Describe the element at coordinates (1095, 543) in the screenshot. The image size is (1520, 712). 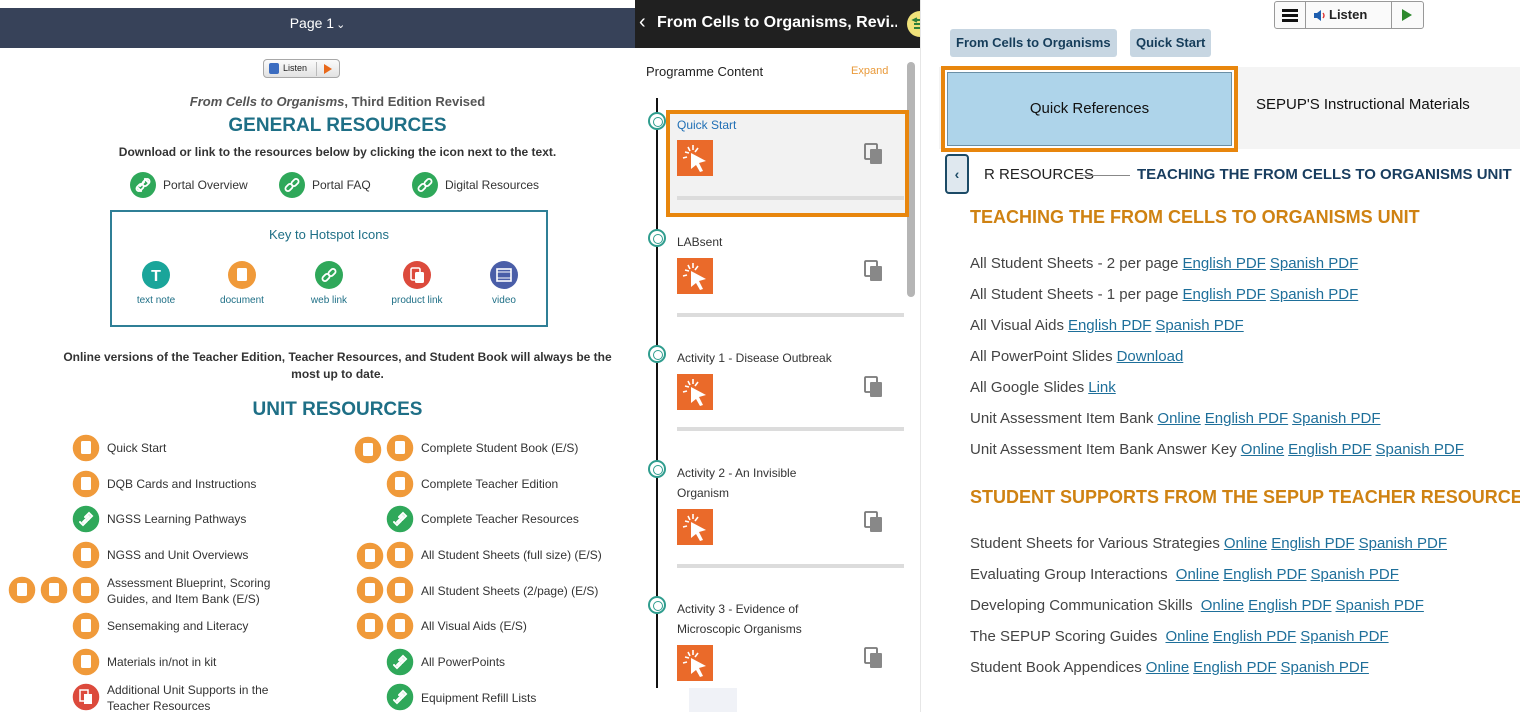
I see `resource-label: Student Sheets for Various Strategies` at that location.